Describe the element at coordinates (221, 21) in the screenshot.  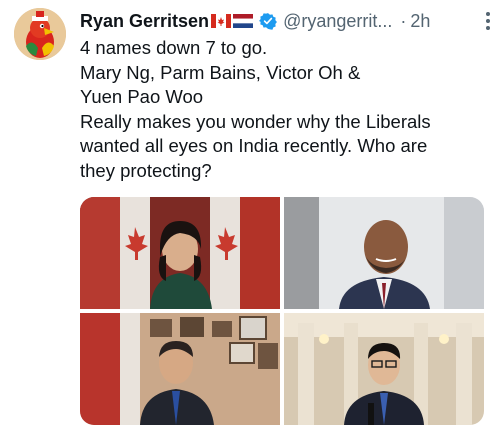
I see `flag-canada-icon` at that location.